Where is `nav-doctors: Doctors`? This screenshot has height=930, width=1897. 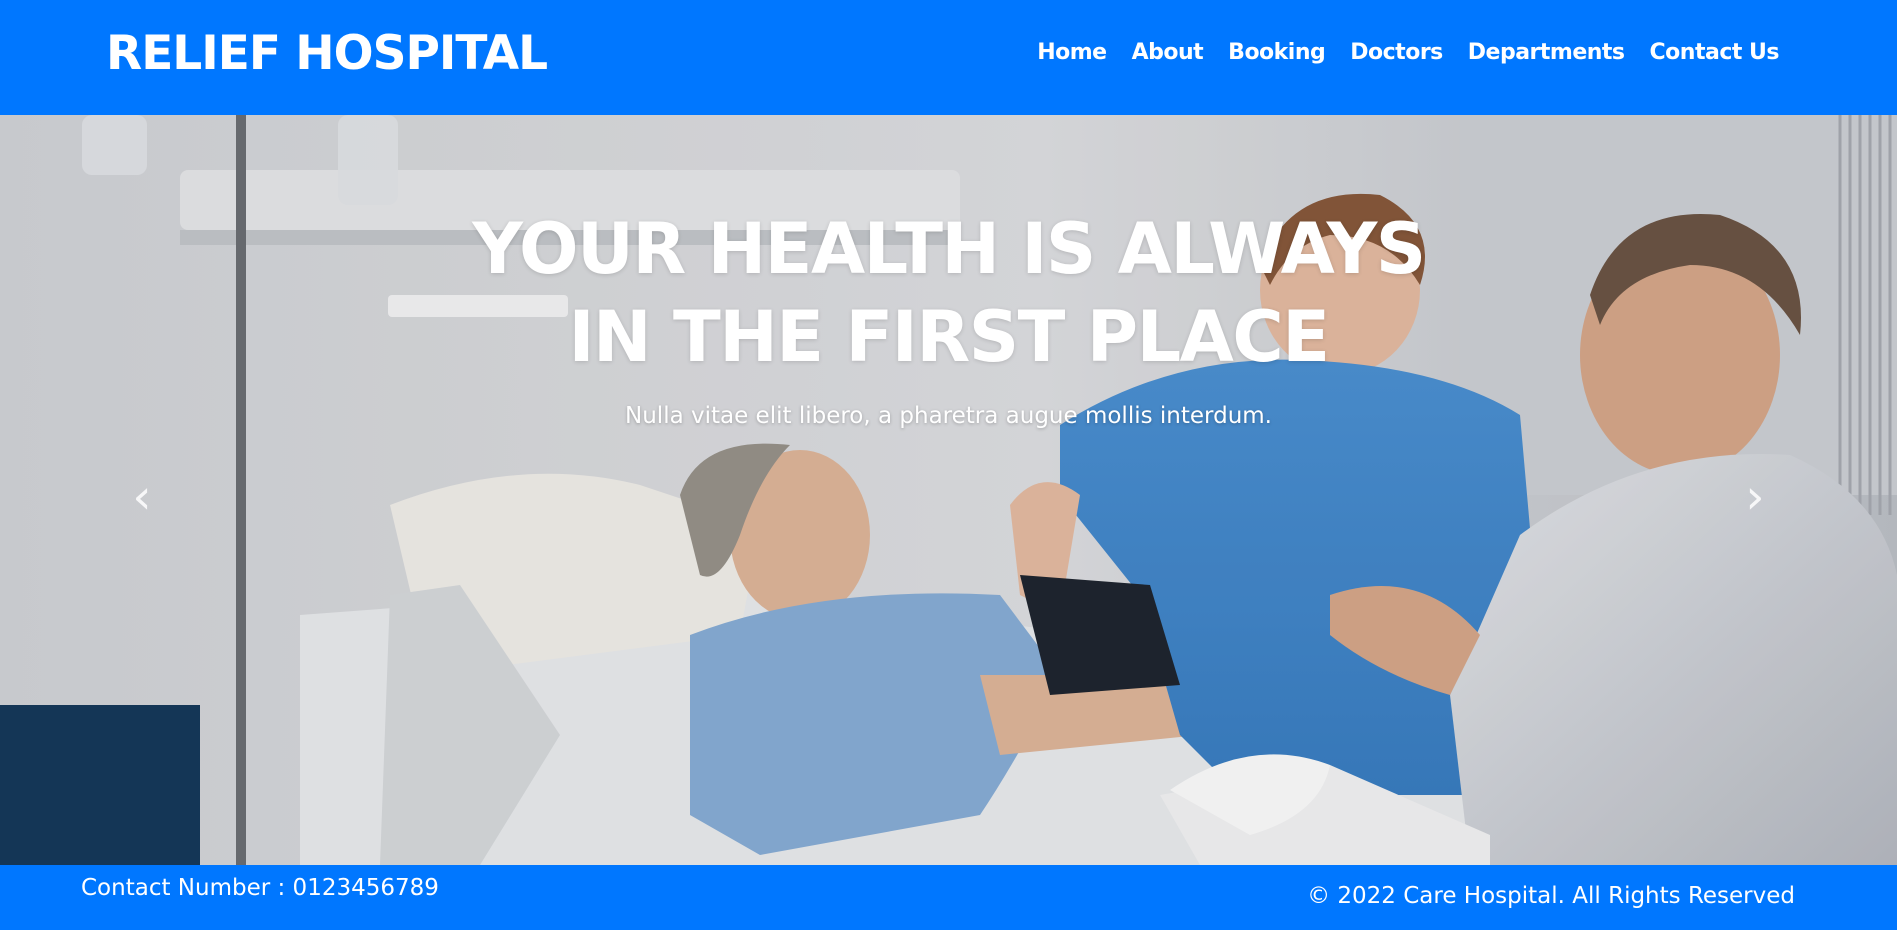
nav-doctors: Doctors is located at coordinates (1396, 52).